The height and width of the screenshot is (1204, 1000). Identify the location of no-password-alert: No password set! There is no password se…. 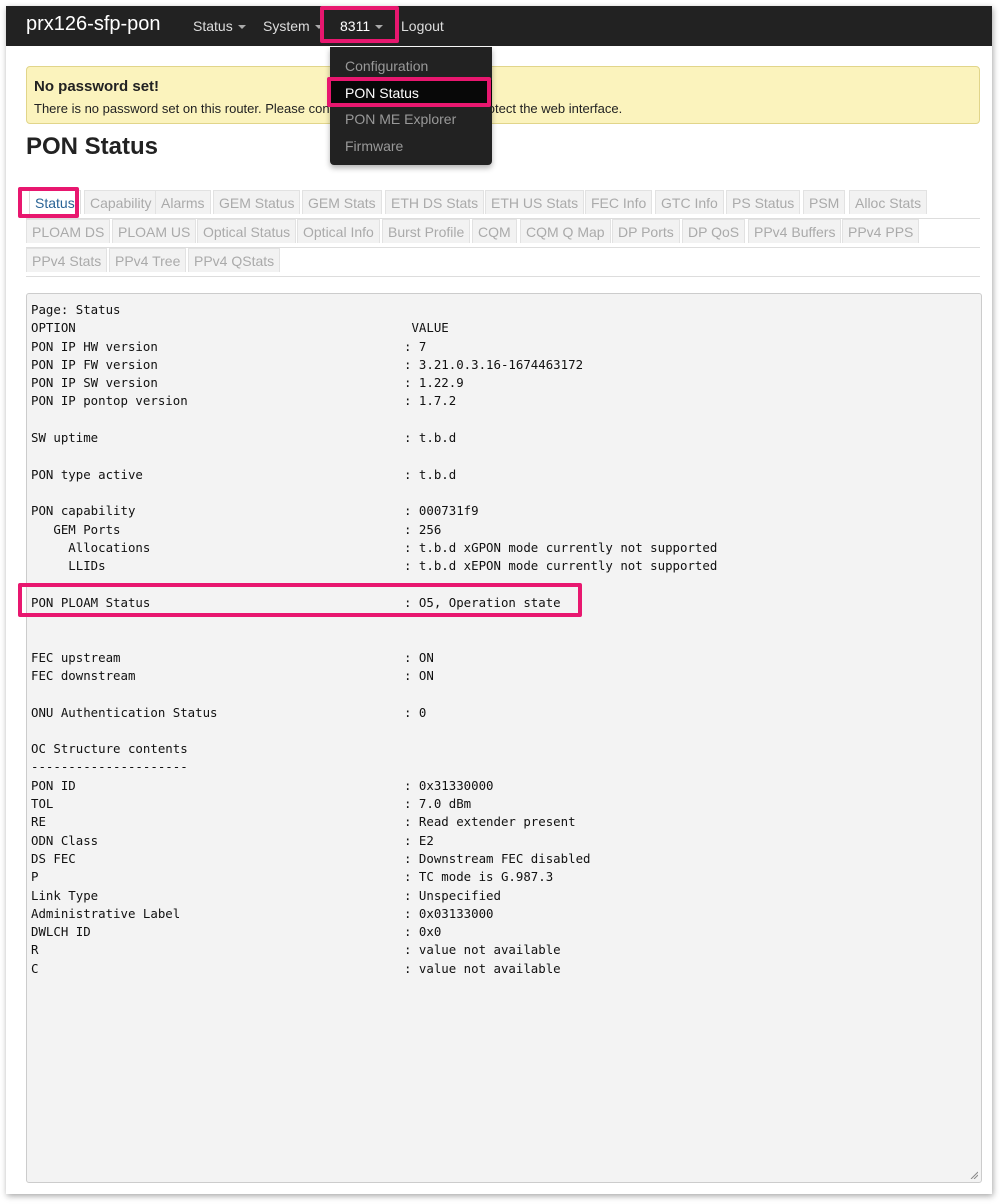
(503, 95).